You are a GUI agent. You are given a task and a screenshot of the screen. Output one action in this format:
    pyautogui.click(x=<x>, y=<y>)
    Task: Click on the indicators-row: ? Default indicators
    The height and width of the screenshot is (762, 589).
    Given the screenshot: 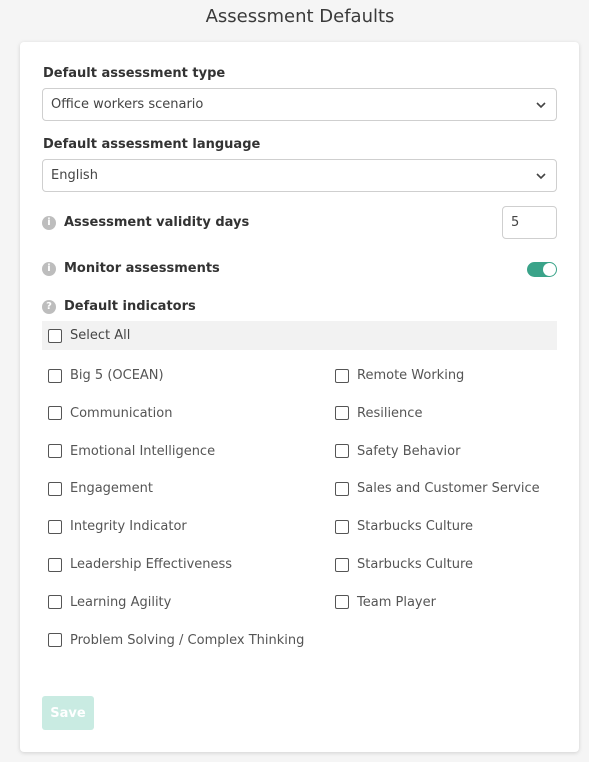 What is the action you would take?
    pyautogui.click(x=119, y=306)
    